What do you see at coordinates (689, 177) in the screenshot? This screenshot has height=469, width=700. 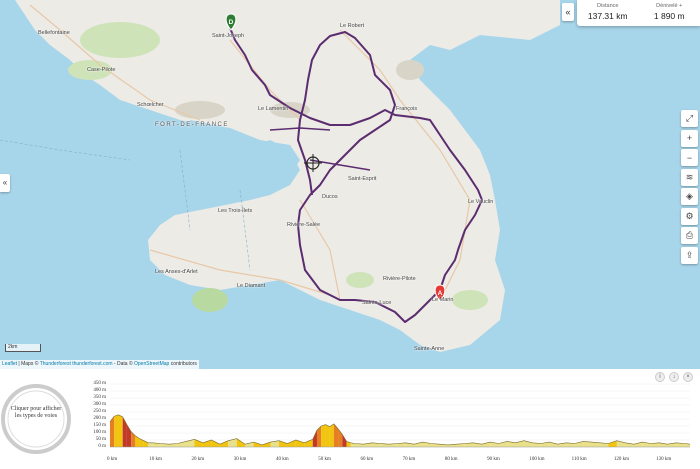 I see `layers-icon: ≋` at bounding box center [689, 177].